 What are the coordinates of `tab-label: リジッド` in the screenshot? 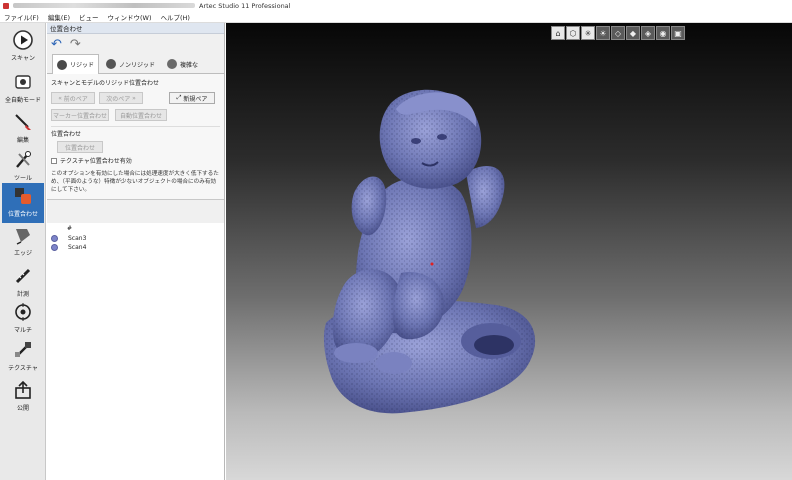 It's located at (82, 65).